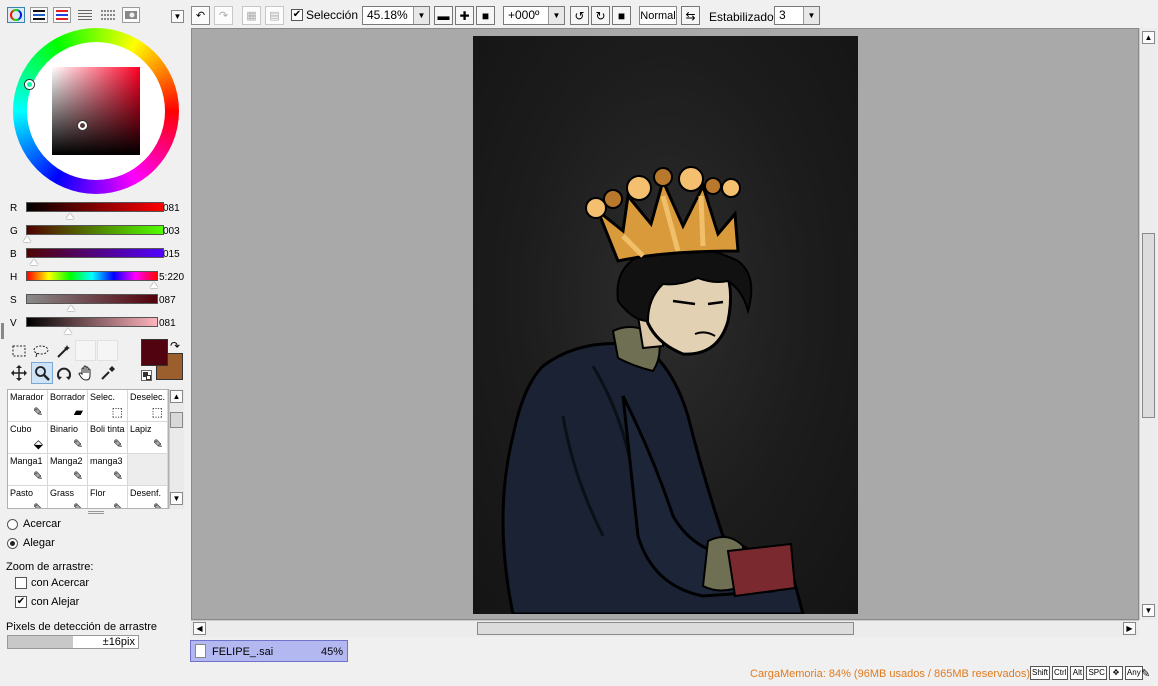  What do you see at coordinates (19, 351) in the screenshot?
I see `tool-rect-select` at bounding box center [19, 351].